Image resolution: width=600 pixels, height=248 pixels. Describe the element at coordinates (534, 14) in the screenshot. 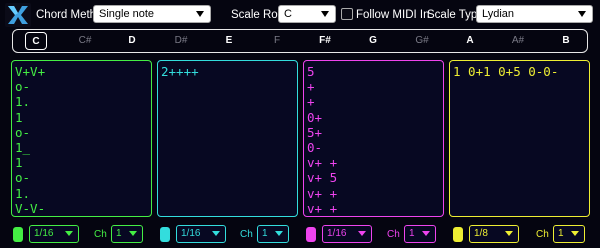

I see `scale-type-dropdown: Lydian` at that location.